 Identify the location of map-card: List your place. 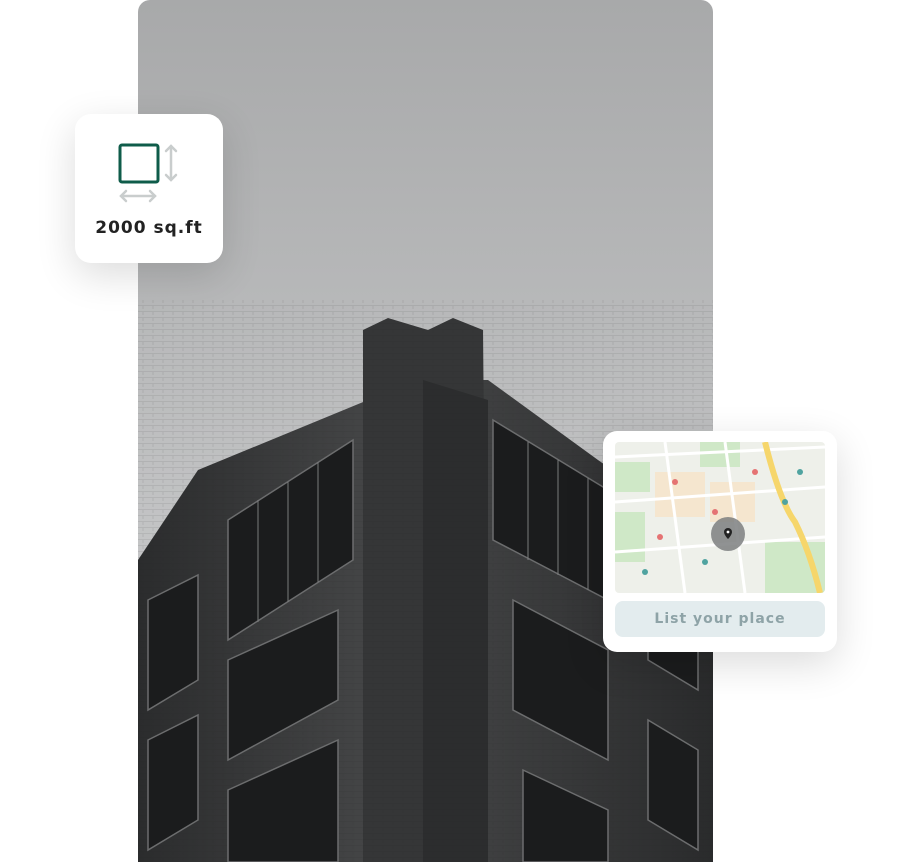
(720, 541).